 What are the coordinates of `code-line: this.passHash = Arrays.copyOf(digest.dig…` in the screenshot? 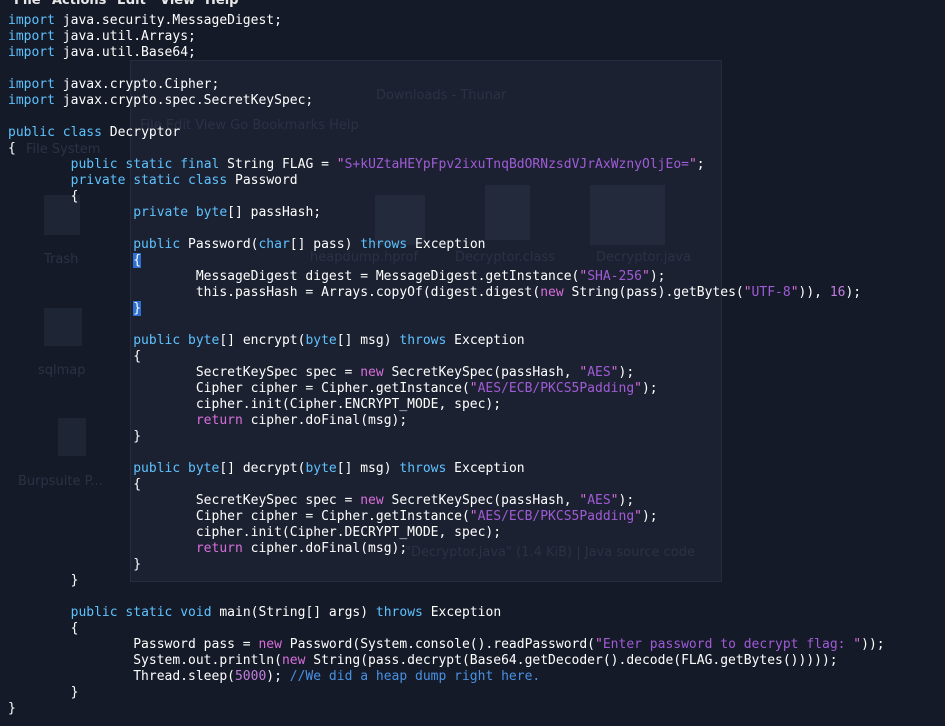 It's located at (435, 292).